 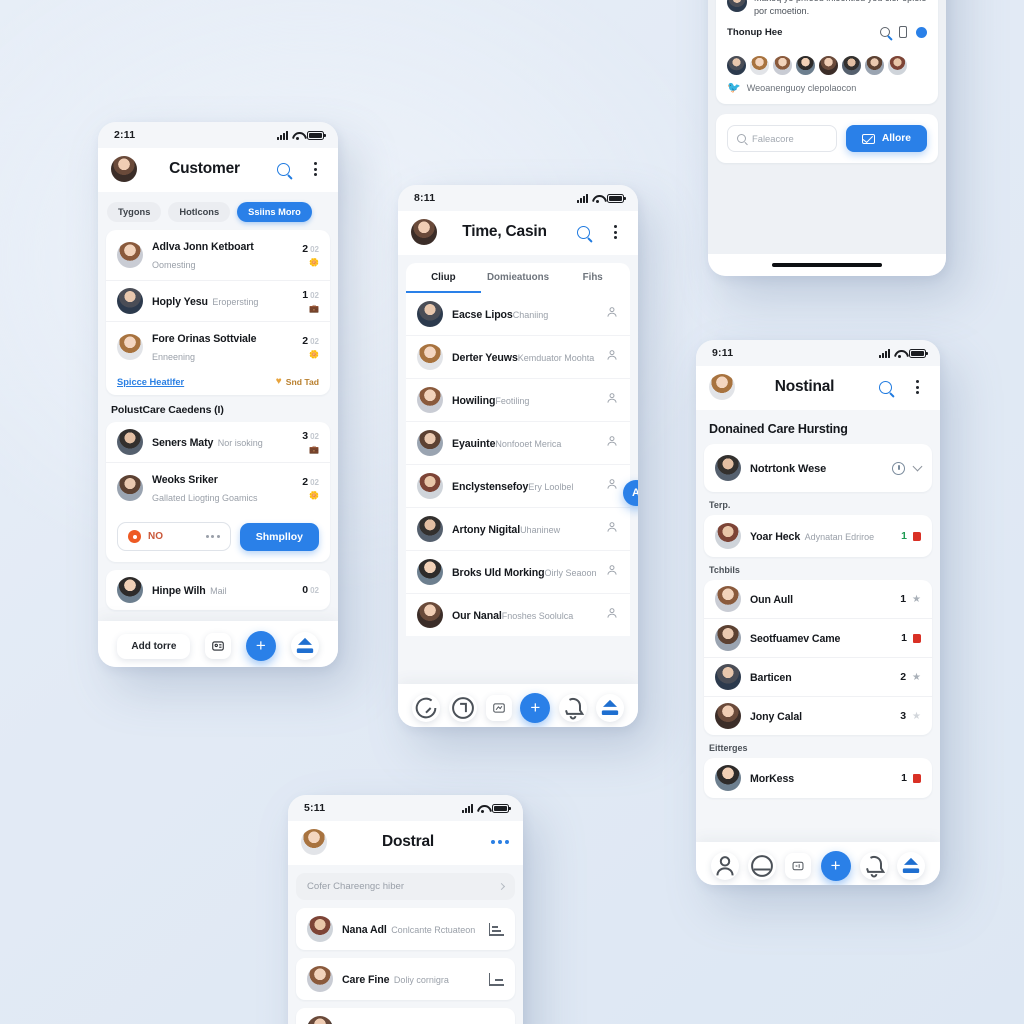 What do you see at coordinates (518, 485) in the screenshot?
I see `list-item: EnclystensefoyEry Loolbel` at bounding box center [518, 485].